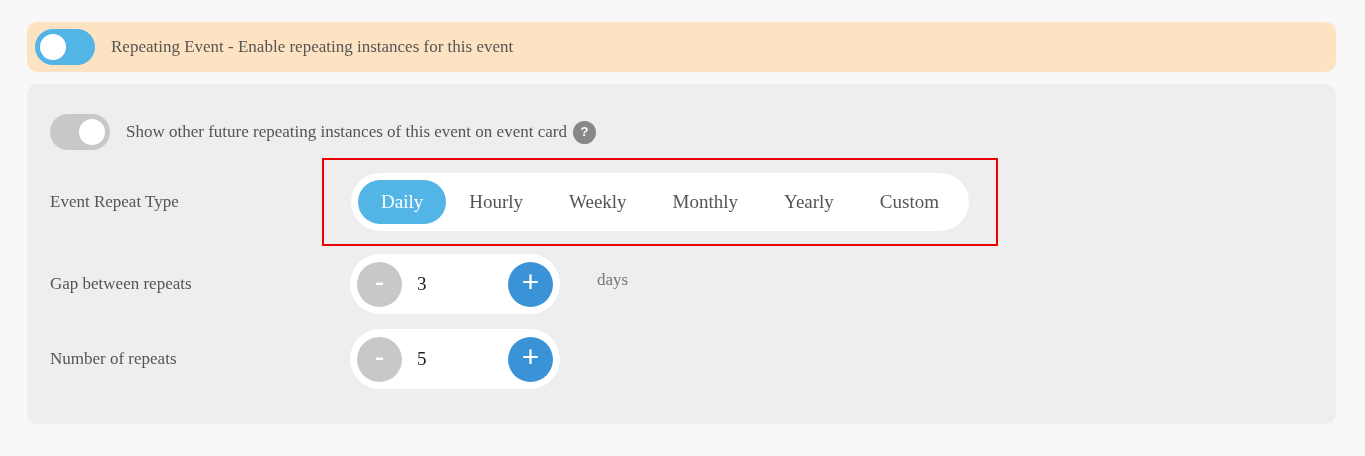 This screenshot has height=456, width=1365. I want to click on field-label: Number of repeats, so click(114, 359).